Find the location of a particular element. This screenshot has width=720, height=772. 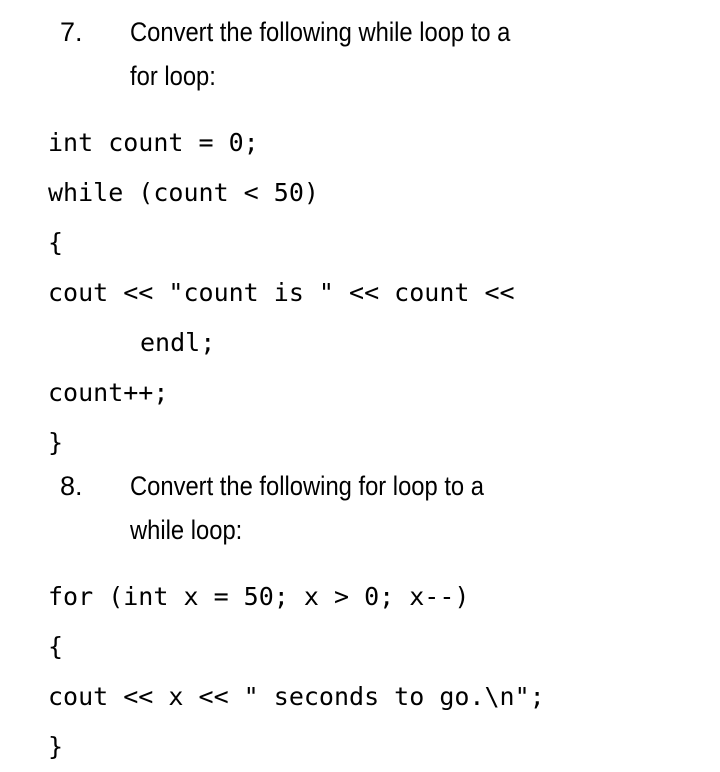

code-line: int count = 0; is located at coordinates (153, 142).